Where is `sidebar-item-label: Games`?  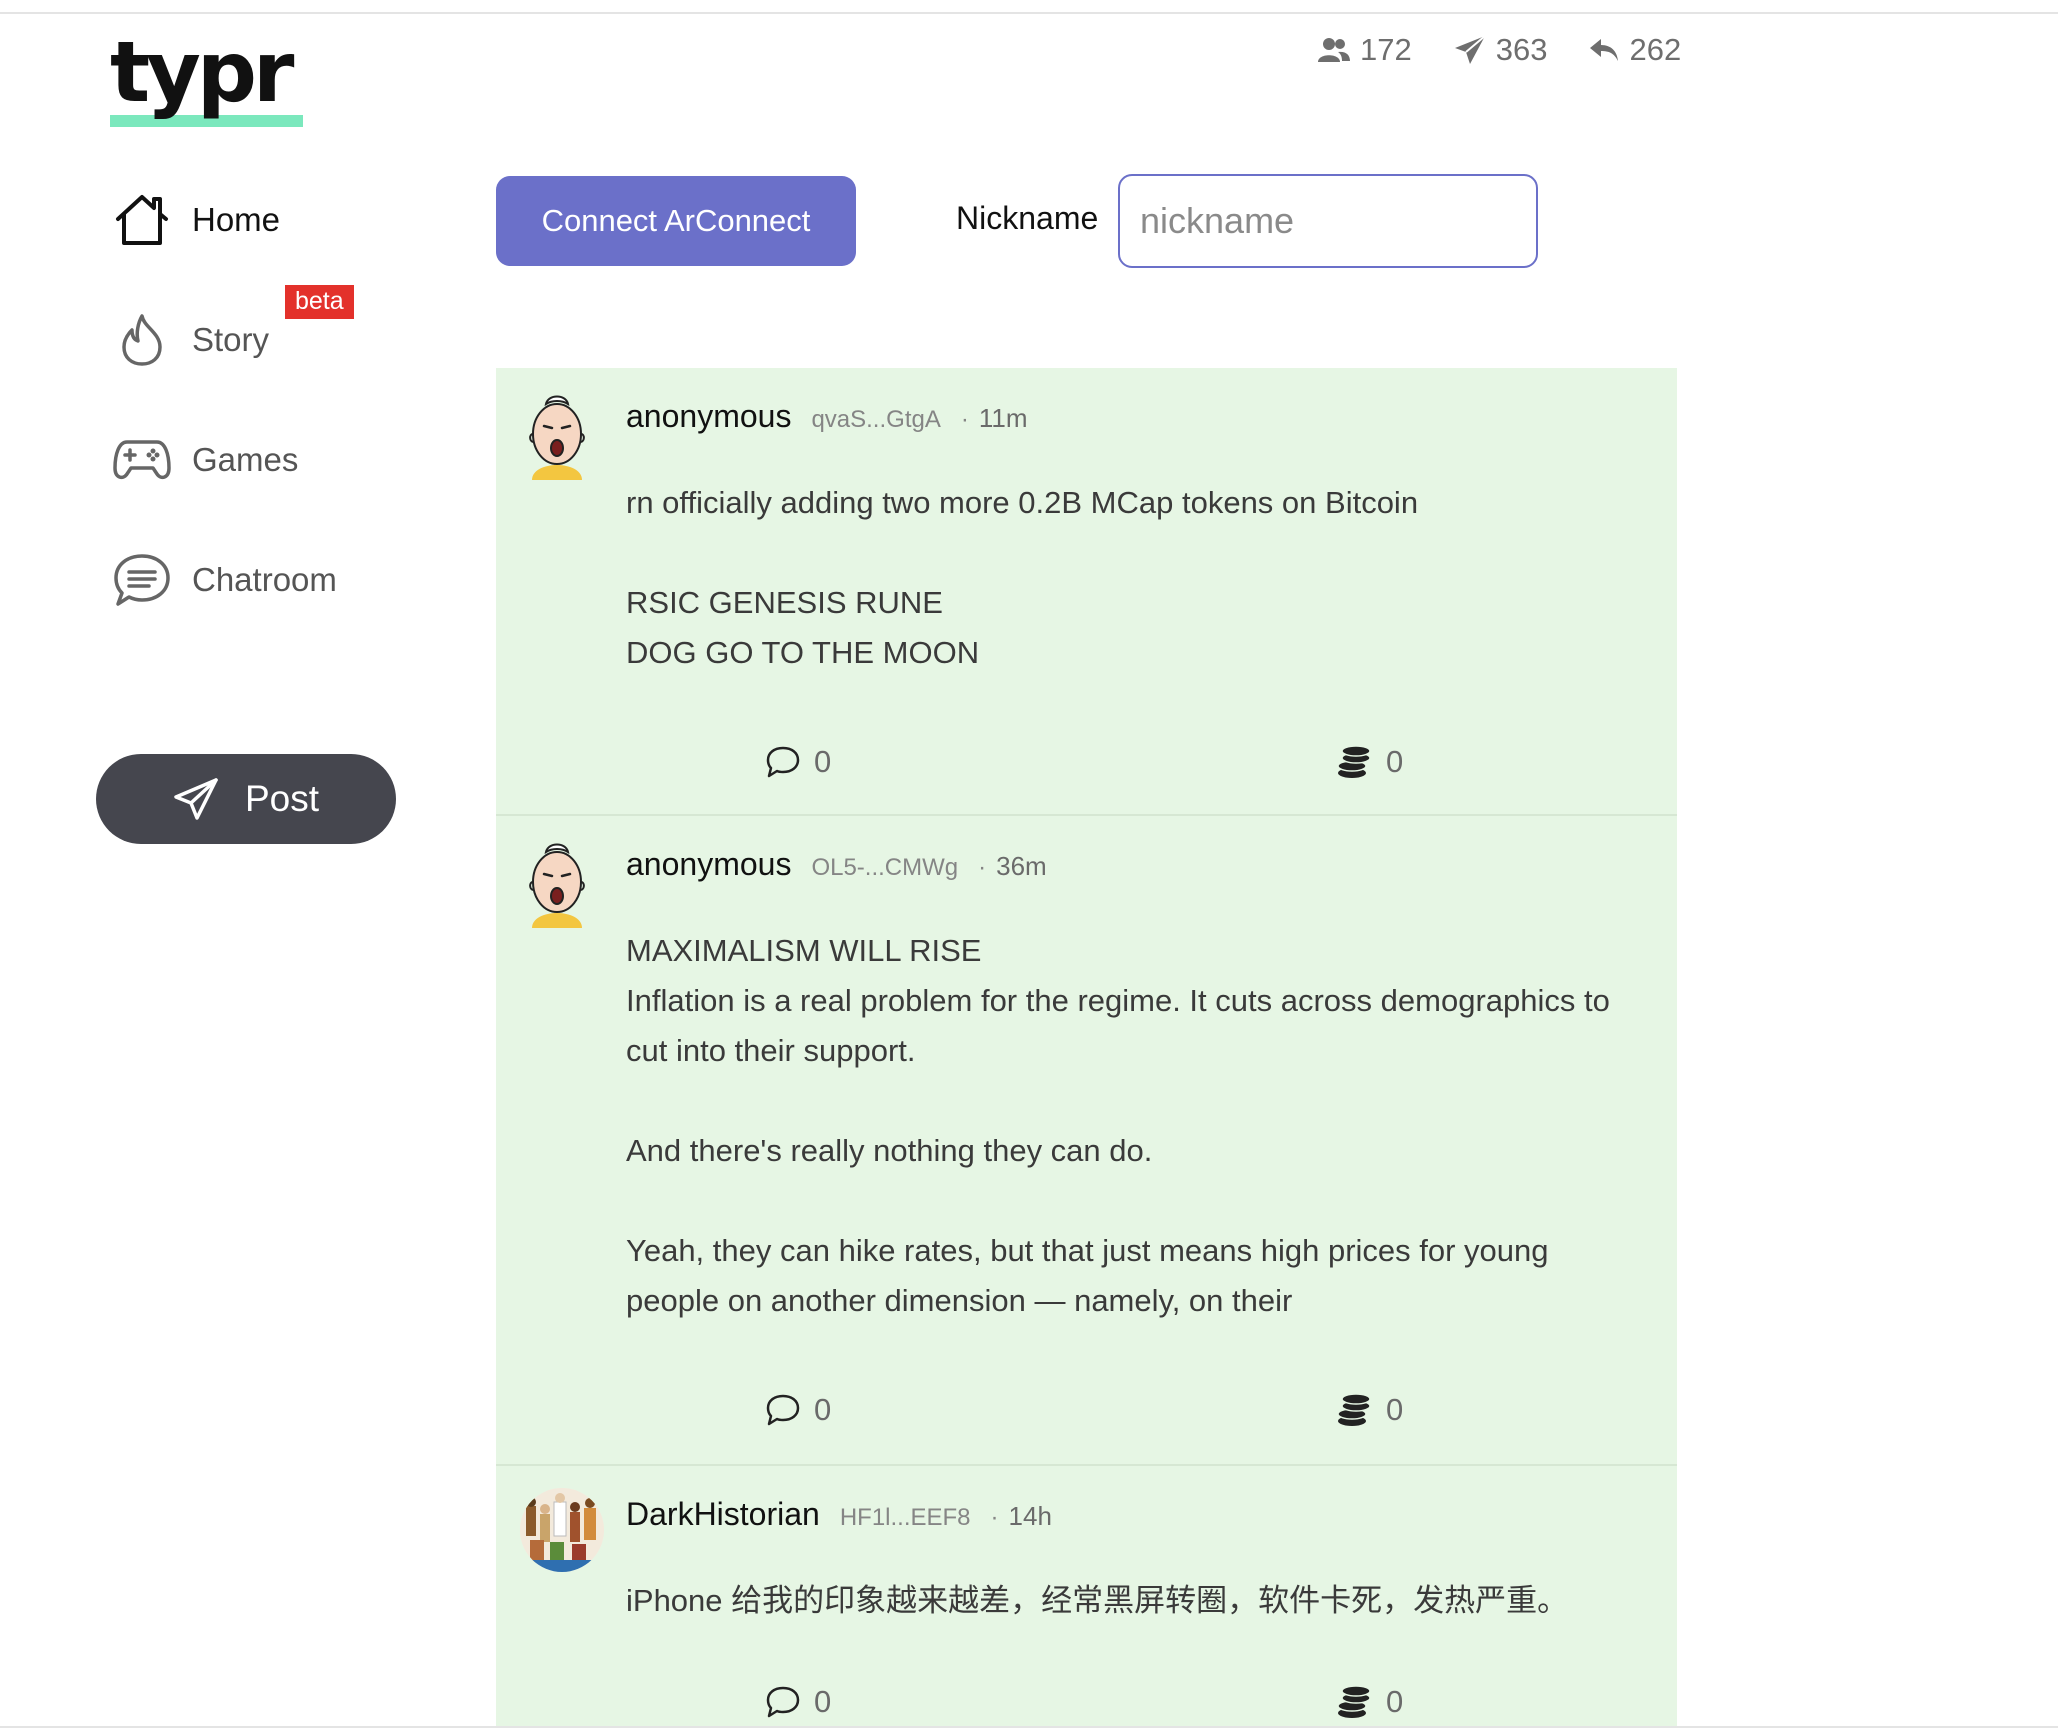 sidebar-item-label: Games is located at coordinates (245, 459).